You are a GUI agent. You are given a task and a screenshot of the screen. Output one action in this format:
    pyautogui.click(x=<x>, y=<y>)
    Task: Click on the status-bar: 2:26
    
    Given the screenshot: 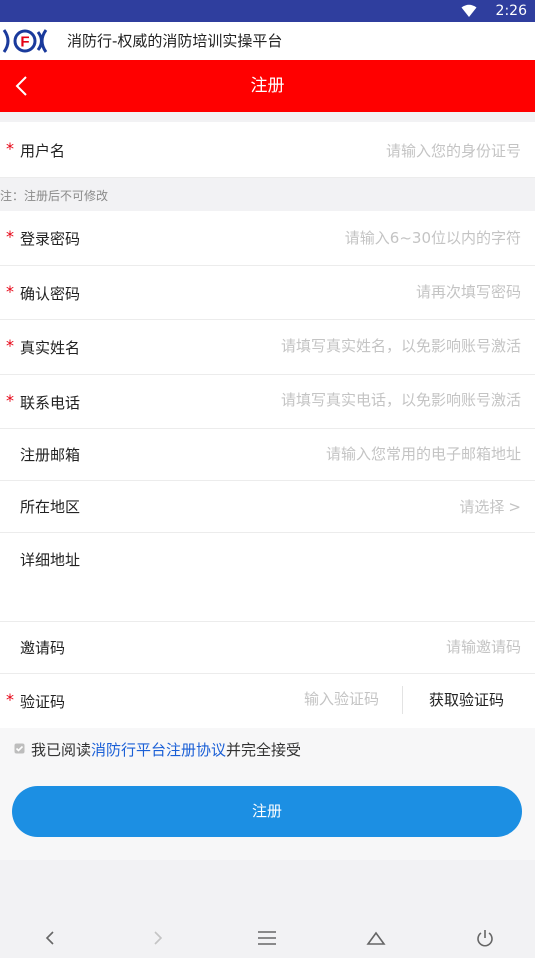 What is the action you would take?
    pyautogui.click(x=267, y=11)
    